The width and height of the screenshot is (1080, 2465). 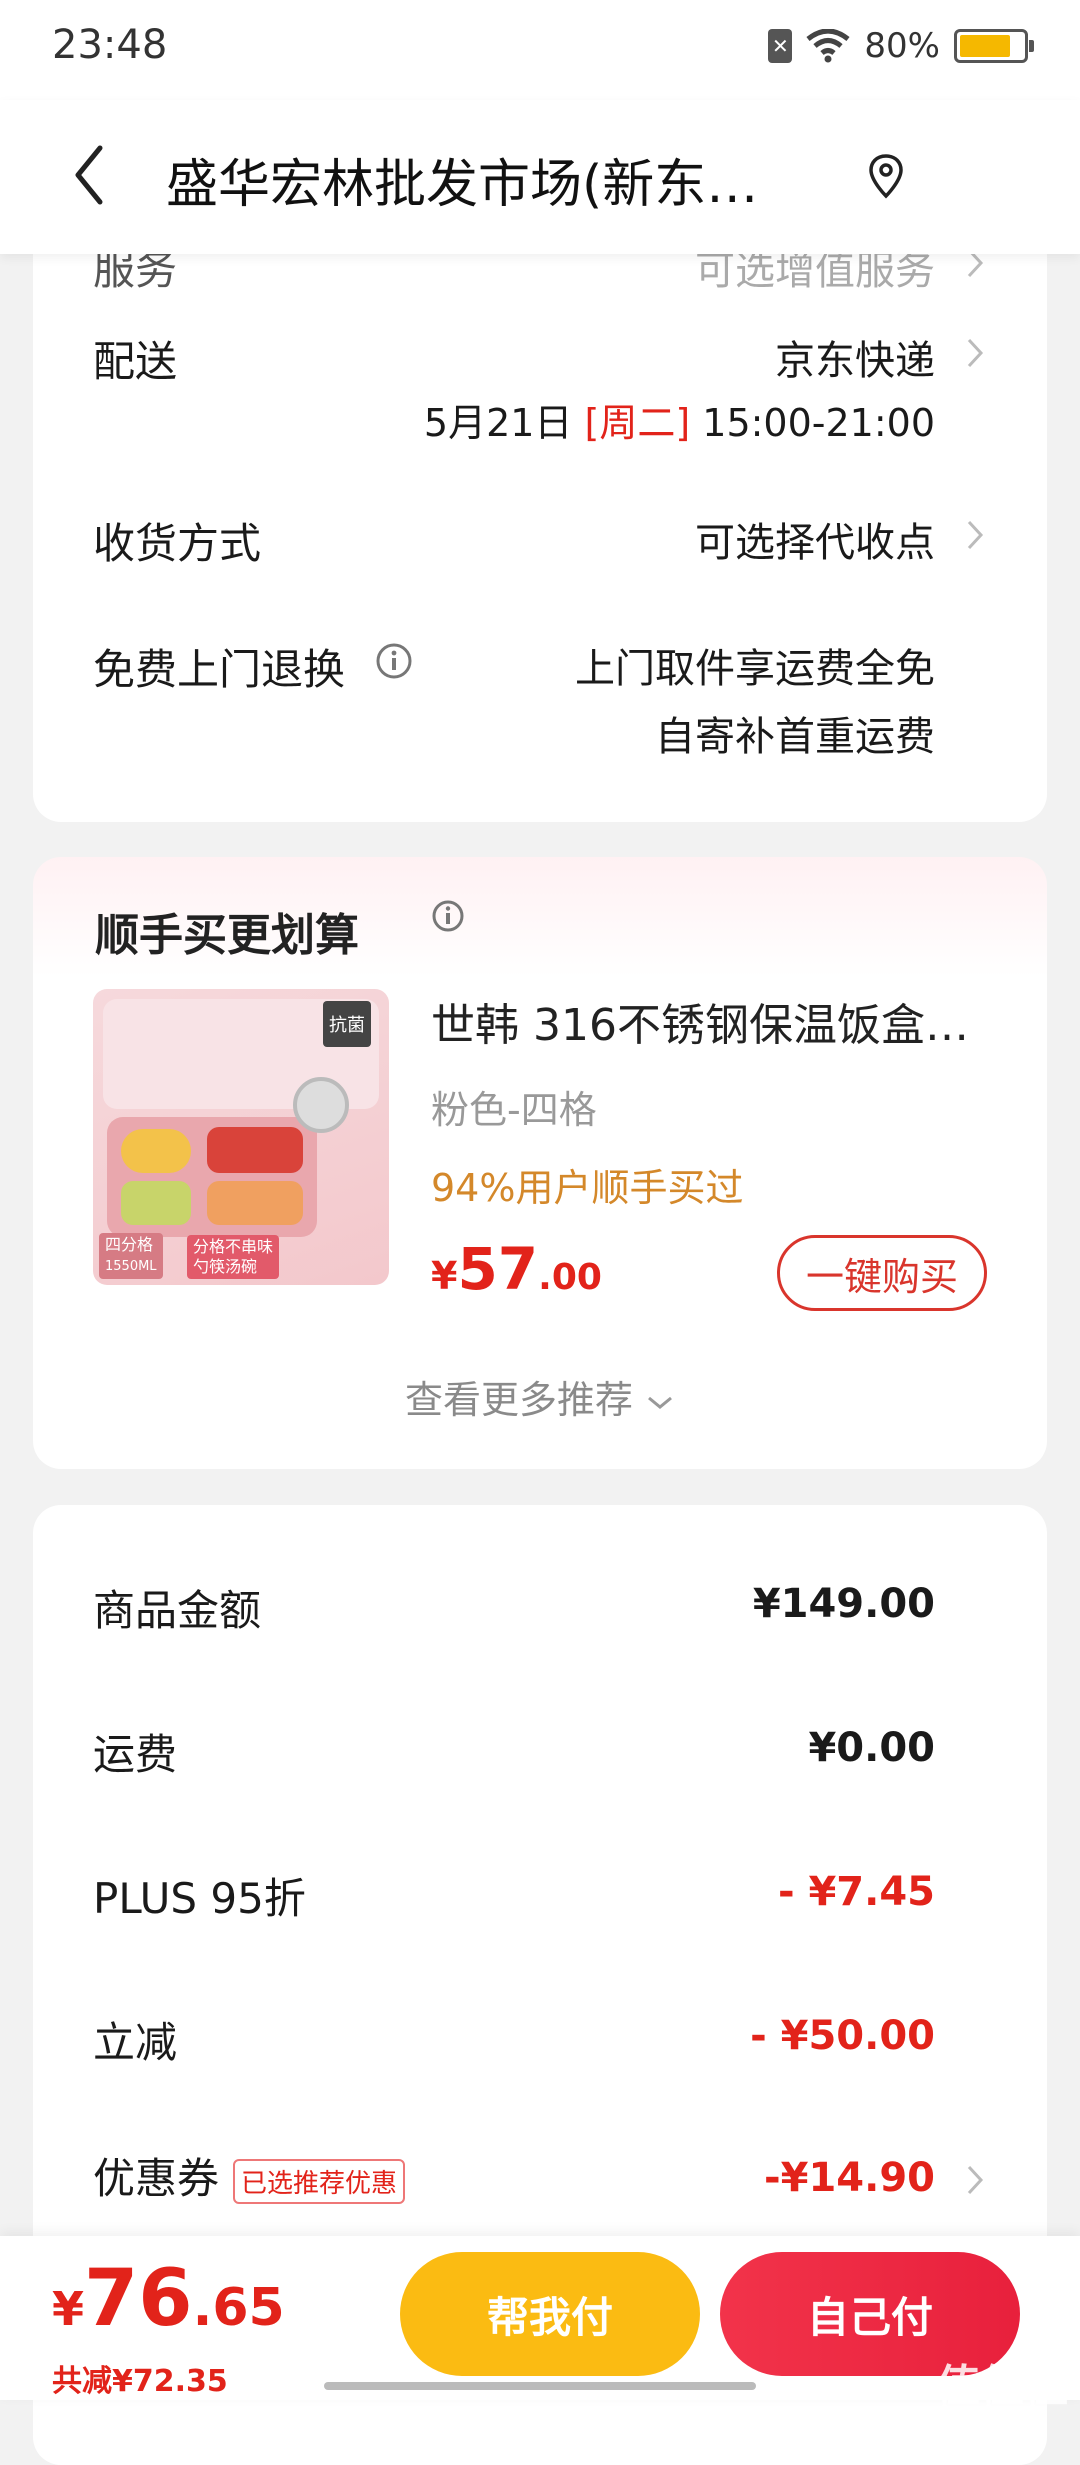 I want to click on total-price: ¥76.65, so click(x=168, y=2299).